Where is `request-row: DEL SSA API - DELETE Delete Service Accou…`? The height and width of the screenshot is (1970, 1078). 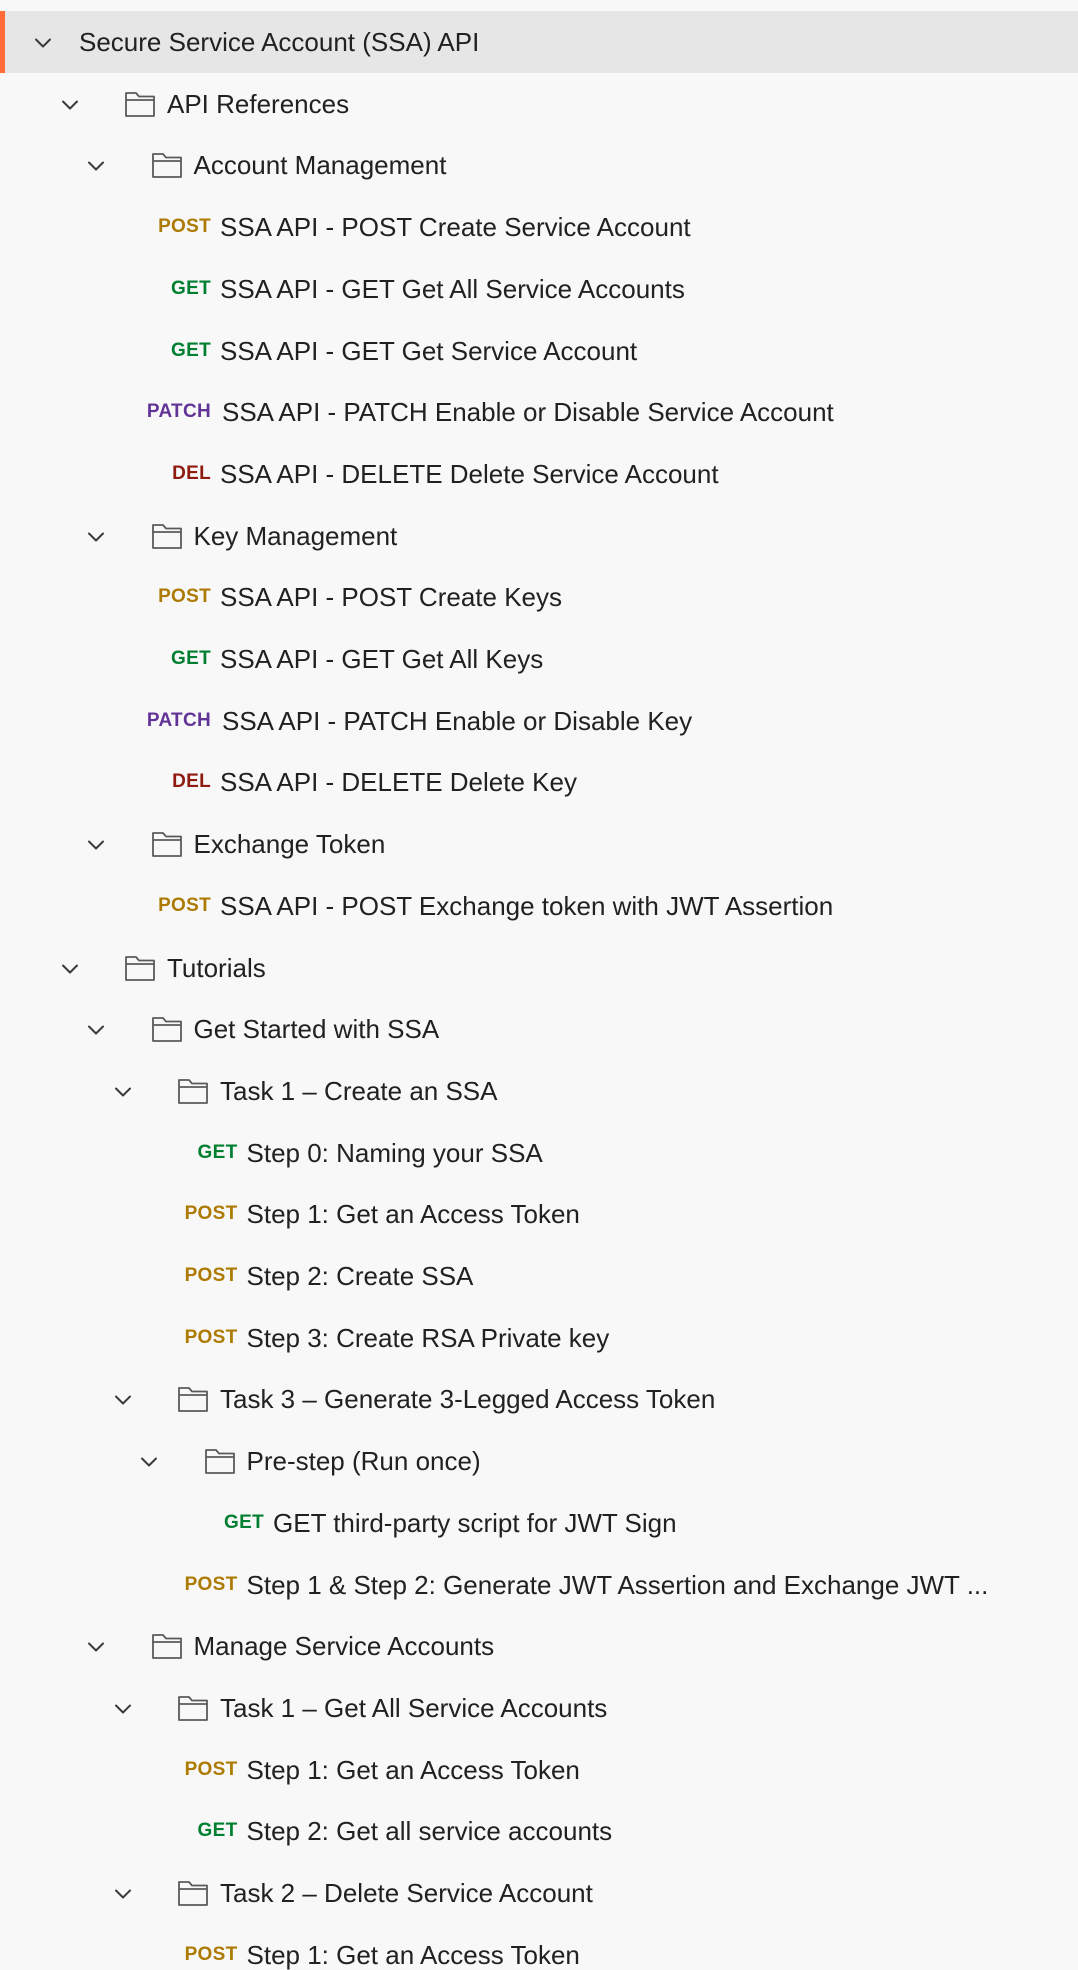 request-row: DEL SSA API - DELETE Delete Service Accou… is located at coordinates (539, 474).